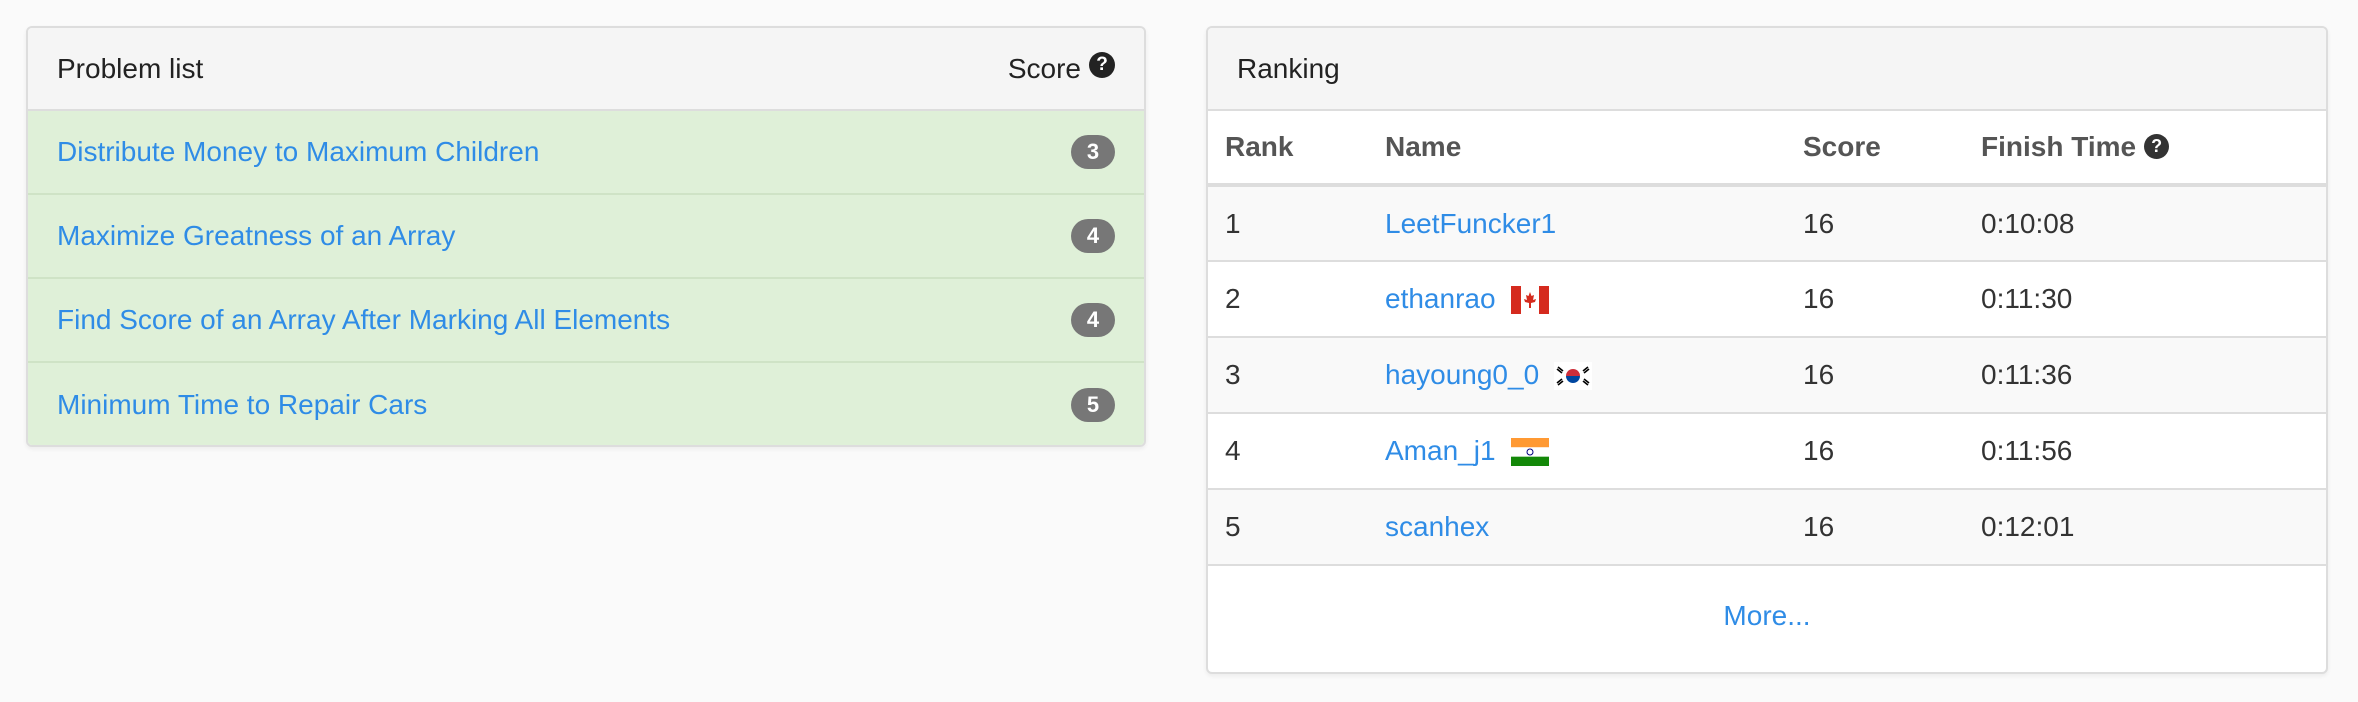  Describe the element at coordinates (2059, 146) in the screenshot. I see `finish-time-label: Finish Time` at that location.